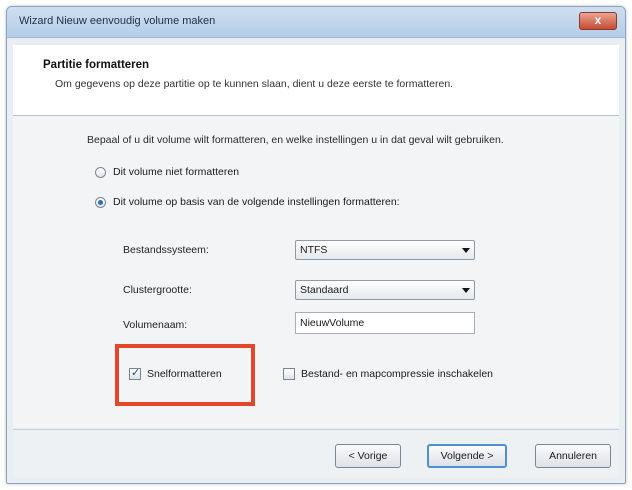 Image resolution: width=632 pixels, height=490 pixels. Describe the element at coordinates (385, 323) in the screenshot. I see `volume-name-input: NieuwVolume` at that location.